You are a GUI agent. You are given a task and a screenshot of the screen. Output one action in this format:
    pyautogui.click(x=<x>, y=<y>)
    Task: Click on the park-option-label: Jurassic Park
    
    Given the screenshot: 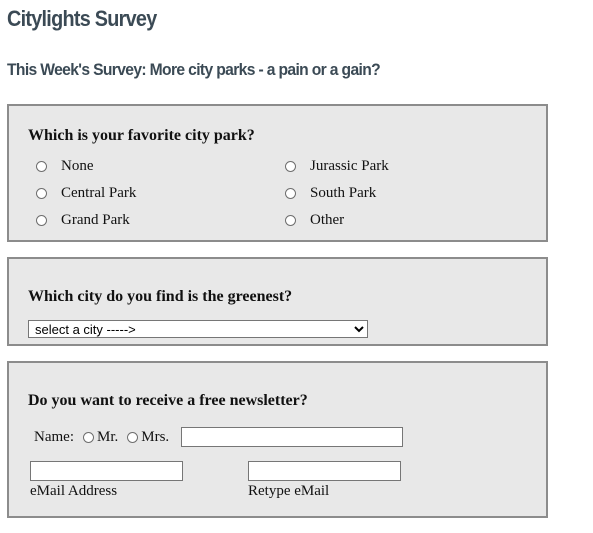 What is the action you would take?
    pyautogui.click(x=349, y=166)
    